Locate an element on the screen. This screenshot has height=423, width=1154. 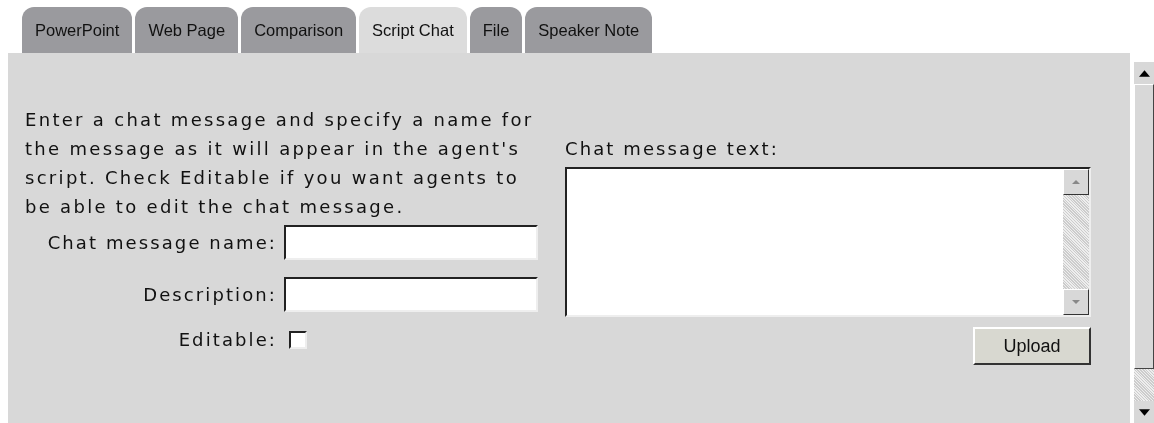
tab: PowerPoint is located at coordinates (77, 30).